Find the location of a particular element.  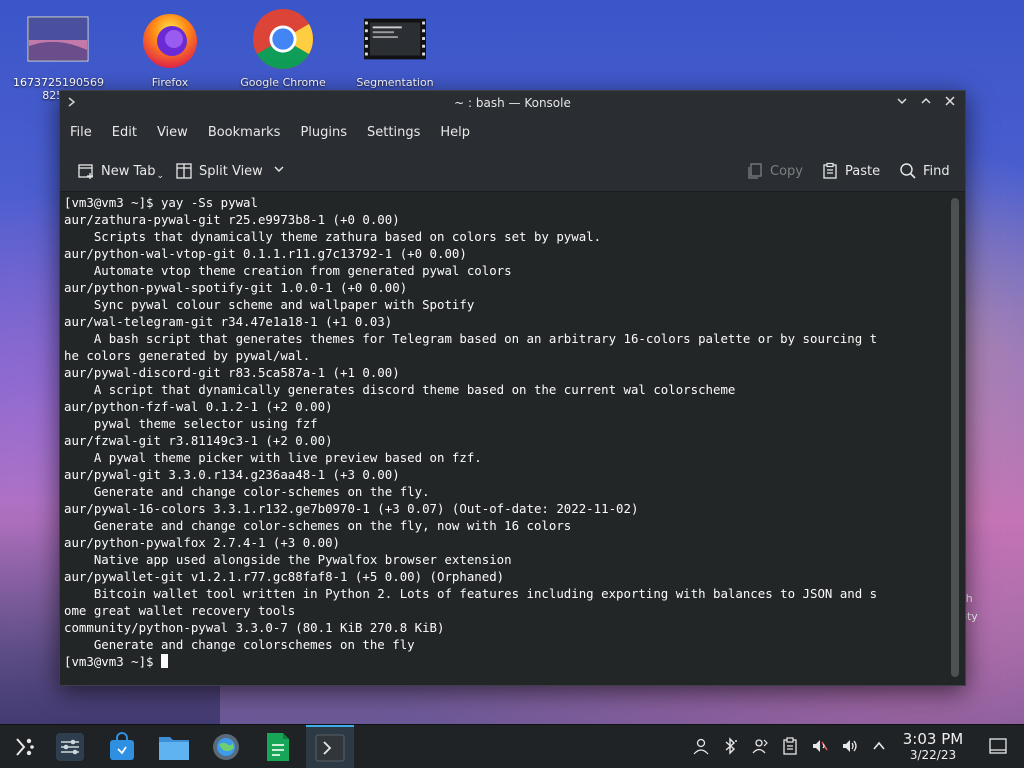

show-desktop-button is located at coordinates (998, 746).